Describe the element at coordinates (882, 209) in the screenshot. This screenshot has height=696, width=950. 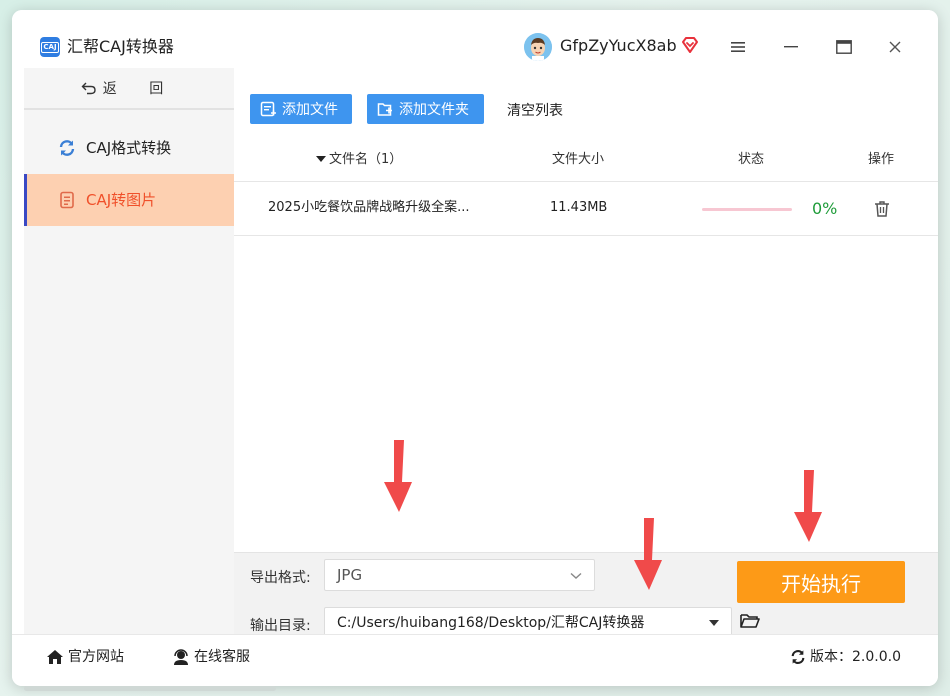
I see `delete-icon` at that location.